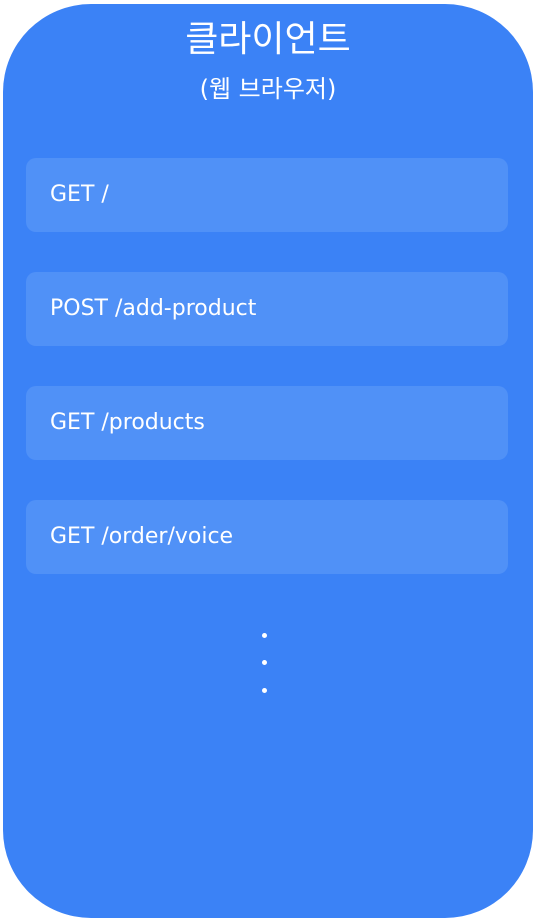 This screenshot has height=922, width=536. What do you see at coordinates (267, 309) in the screenshot?
I see `route-item: POST /add-product` at bounding box center [267, 309].